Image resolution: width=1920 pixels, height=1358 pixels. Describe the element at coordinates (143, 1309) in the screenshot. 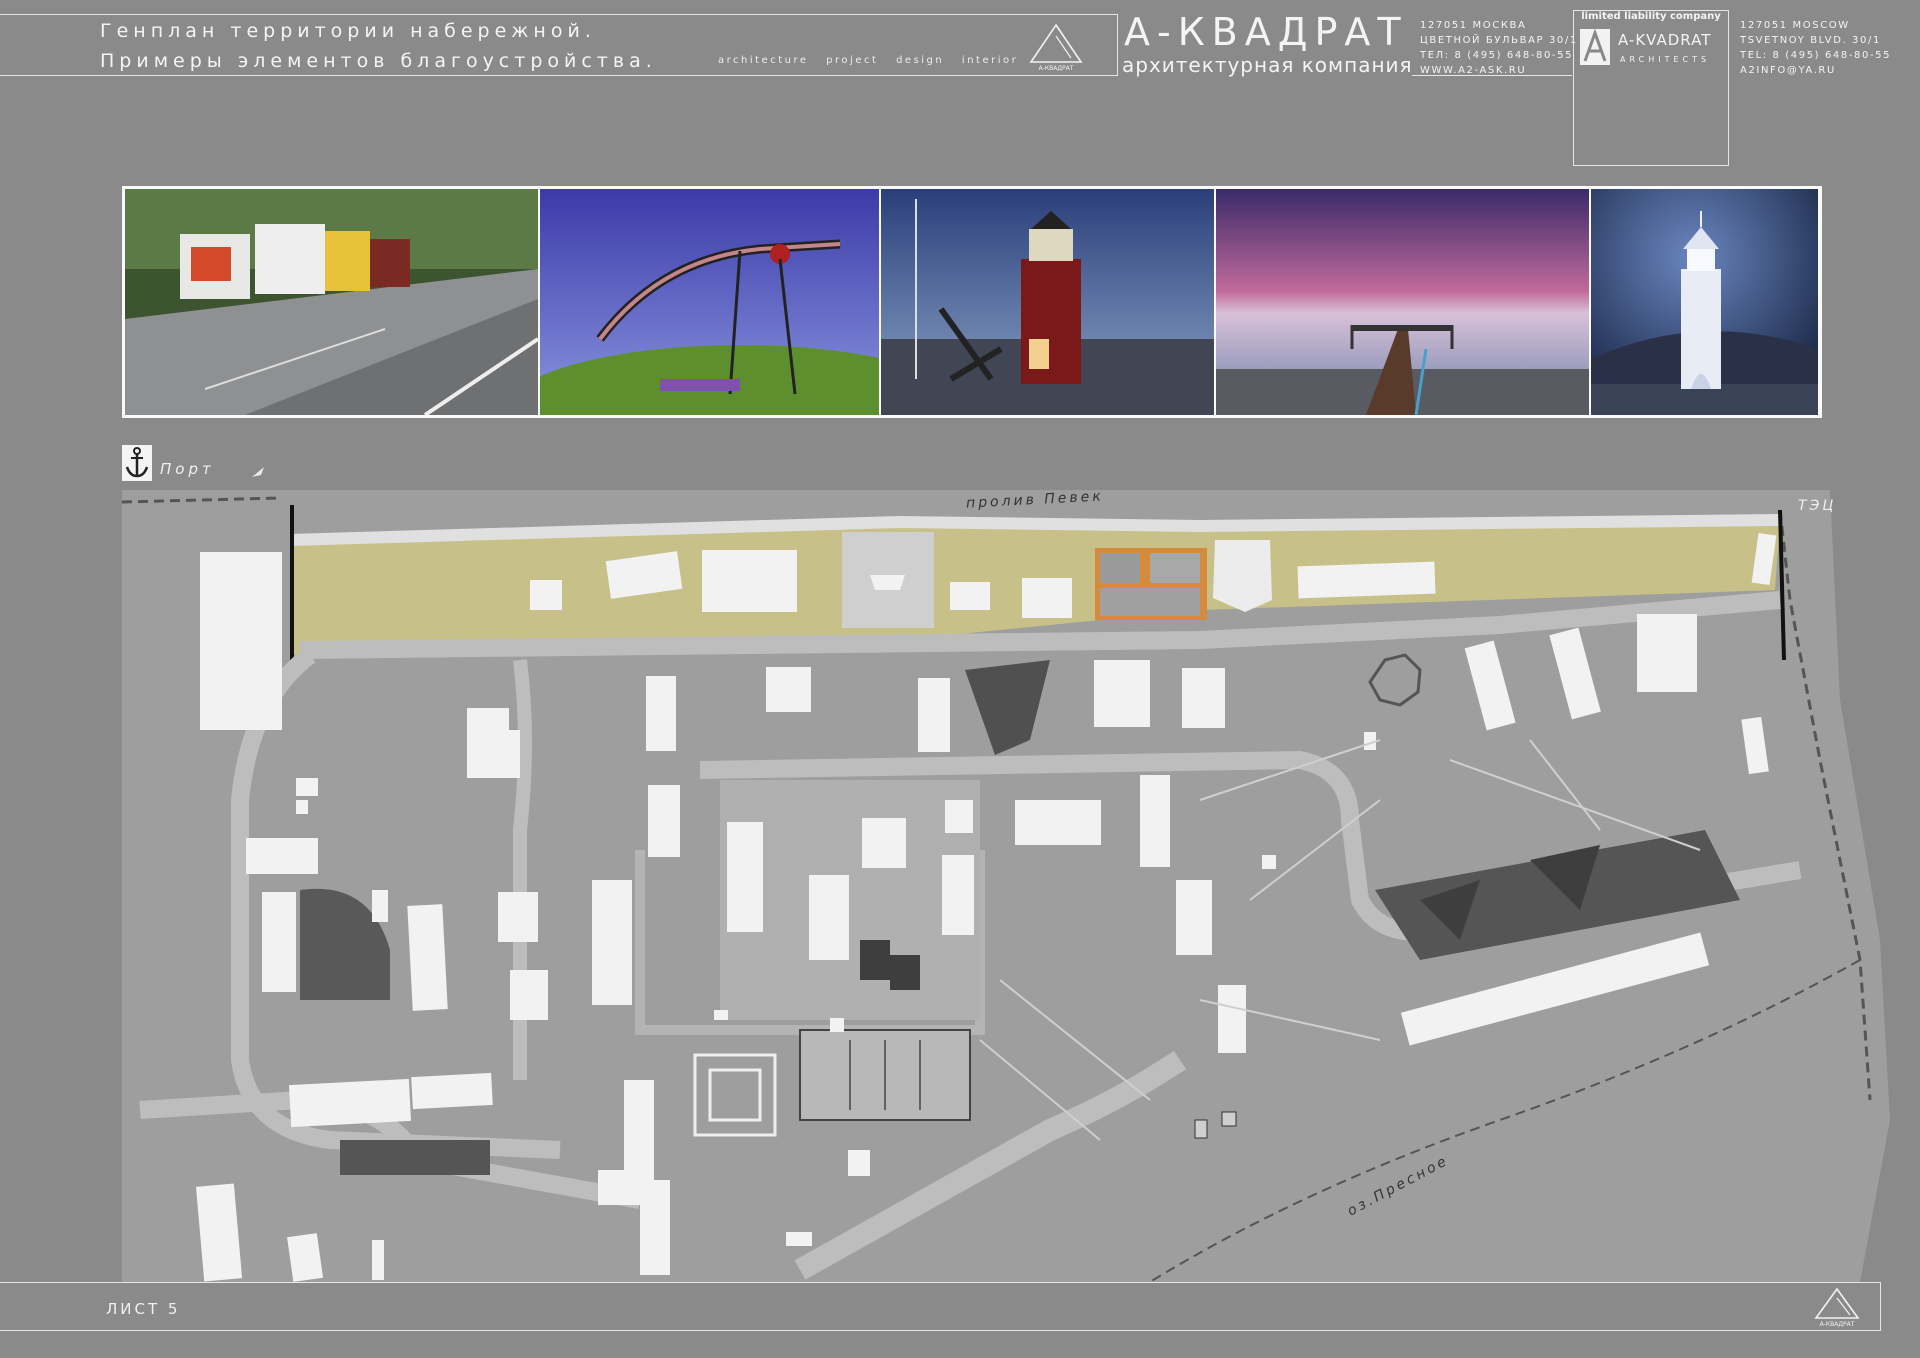

I see `sheet-number: ЛИСТ 5` at that location.